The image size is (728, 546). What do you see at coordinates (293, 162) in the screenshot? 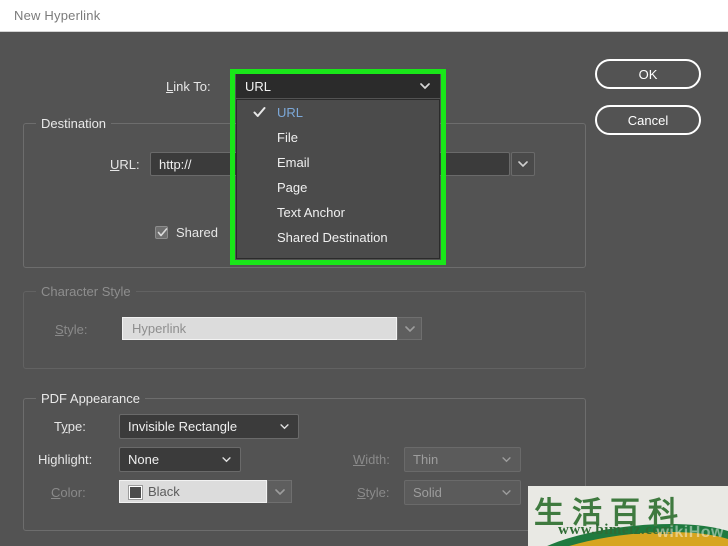
I see `link-to-option-label: Email` at bounding box center [293, 162].